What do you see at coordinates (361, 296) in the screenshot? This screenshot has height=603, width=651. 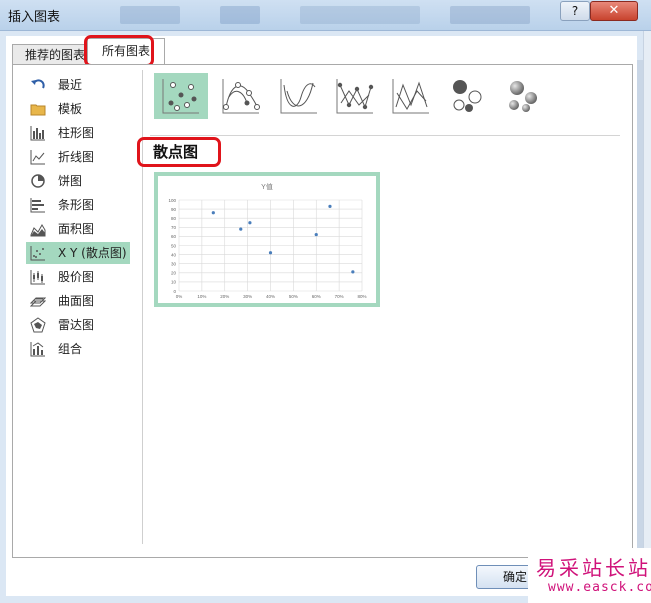 I see `x-tick-label: 80%` at bounding box center [361, 296].